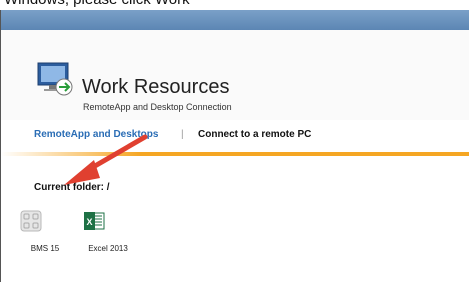 This screenshot has width=469, height=282. I want to click on tab-remoteapp-desktops: RemoteApp and Desktops, so click(96, 134).